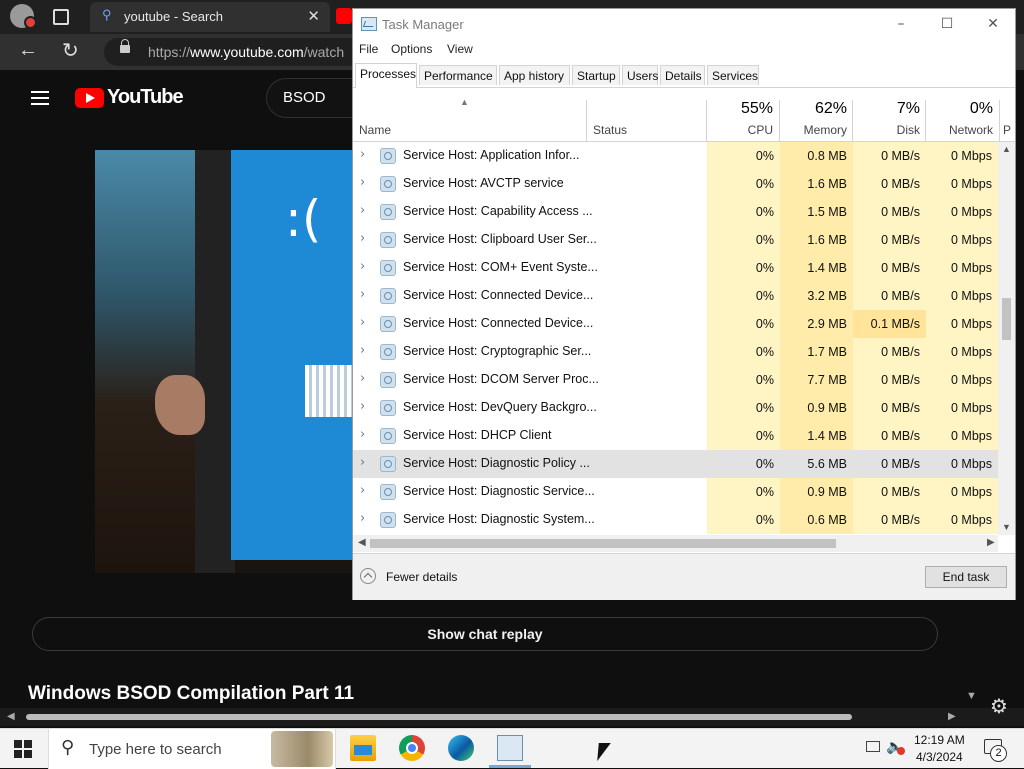  What do you see at coordinates (993, 24) in the screenshot?
I see `close-icon: ✕` at bounding box center [993, 24].